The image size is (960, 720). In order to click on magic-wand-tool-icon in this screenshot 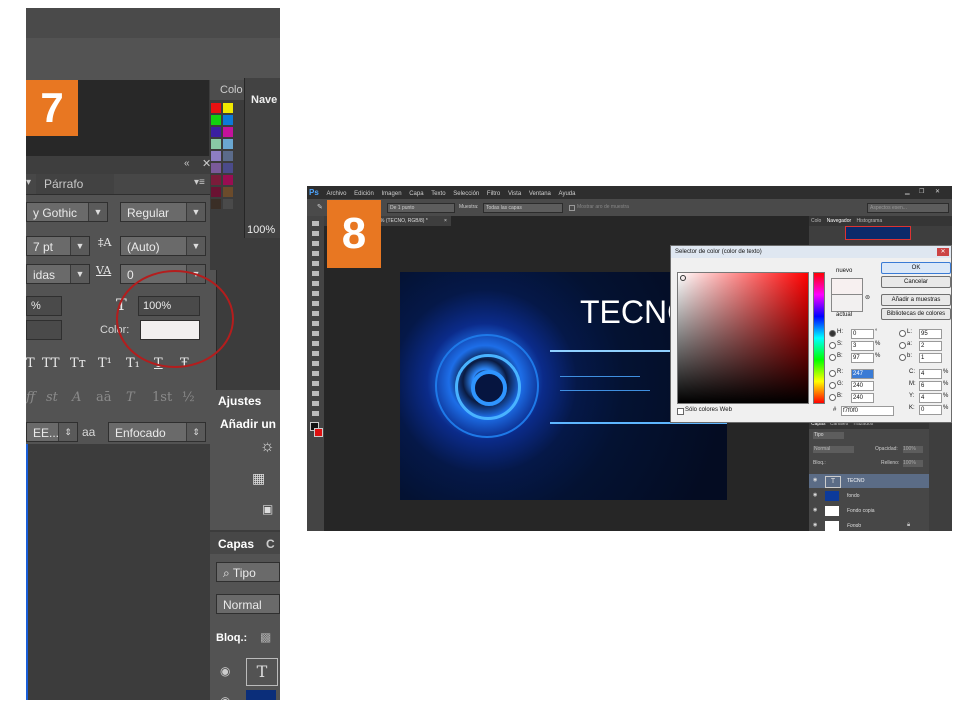, I will do `click(315, 253)`.